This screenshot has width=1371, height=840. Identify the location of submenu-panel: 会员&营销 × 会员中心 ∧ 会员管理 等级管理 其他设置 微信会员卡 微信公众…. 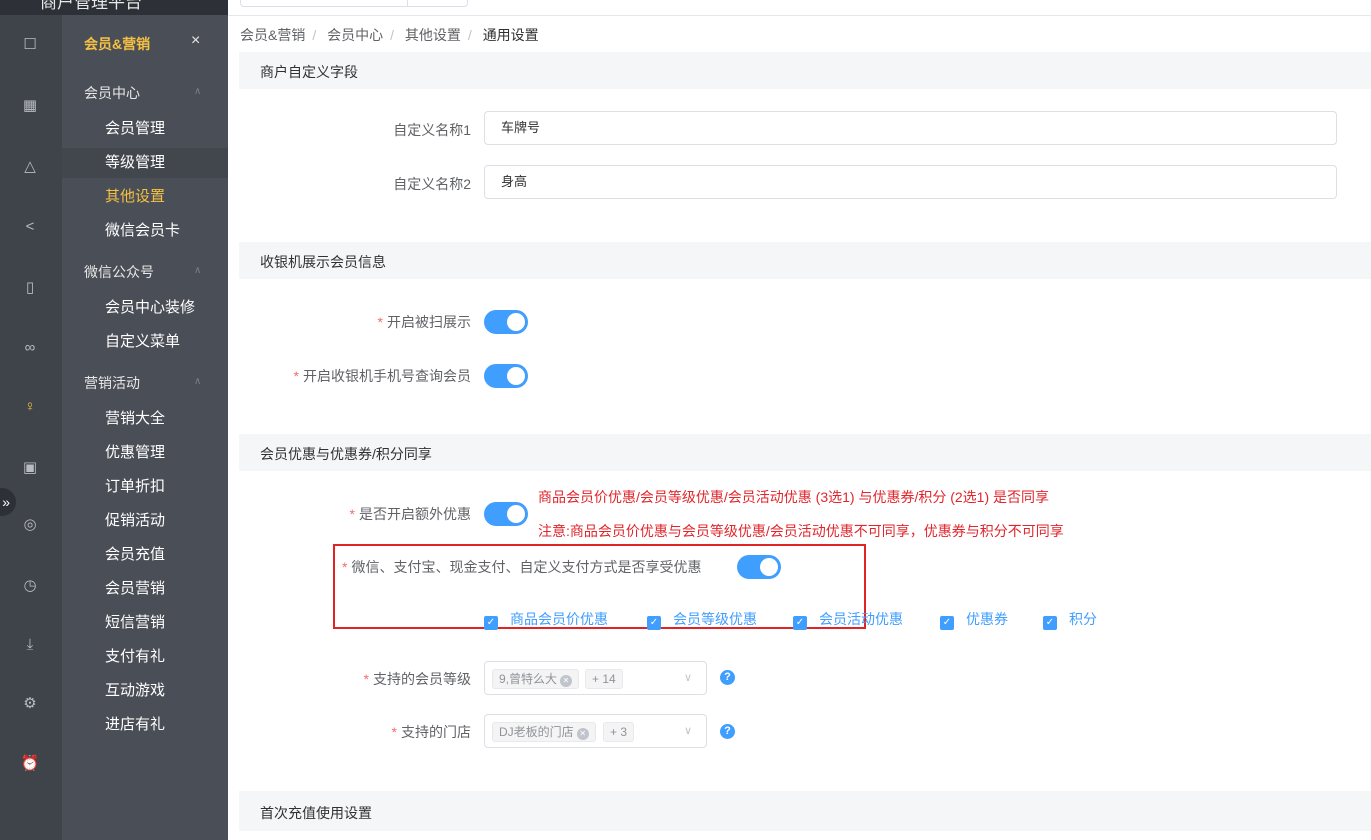
(145, 420).